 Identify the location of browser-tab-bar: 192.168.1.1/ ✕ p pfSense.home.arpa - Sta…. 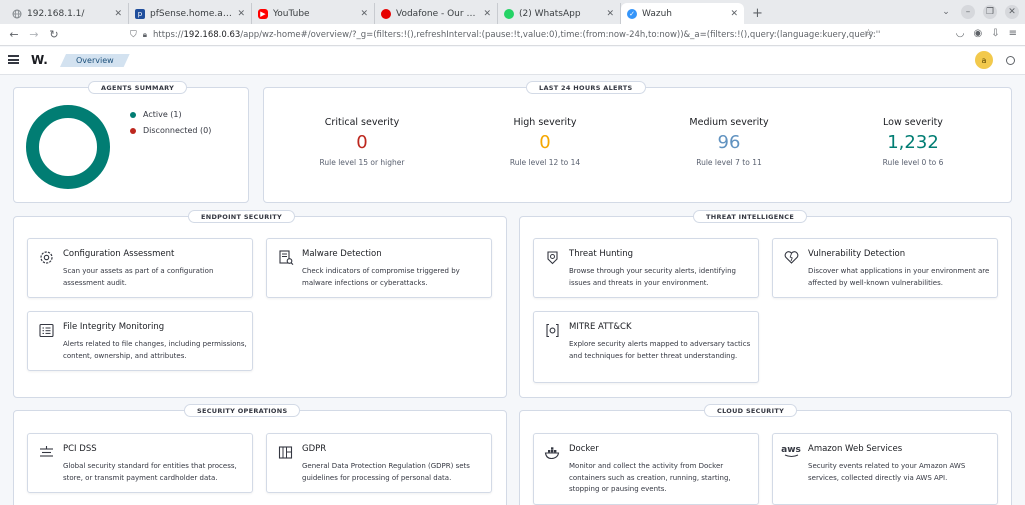
(512, 12).